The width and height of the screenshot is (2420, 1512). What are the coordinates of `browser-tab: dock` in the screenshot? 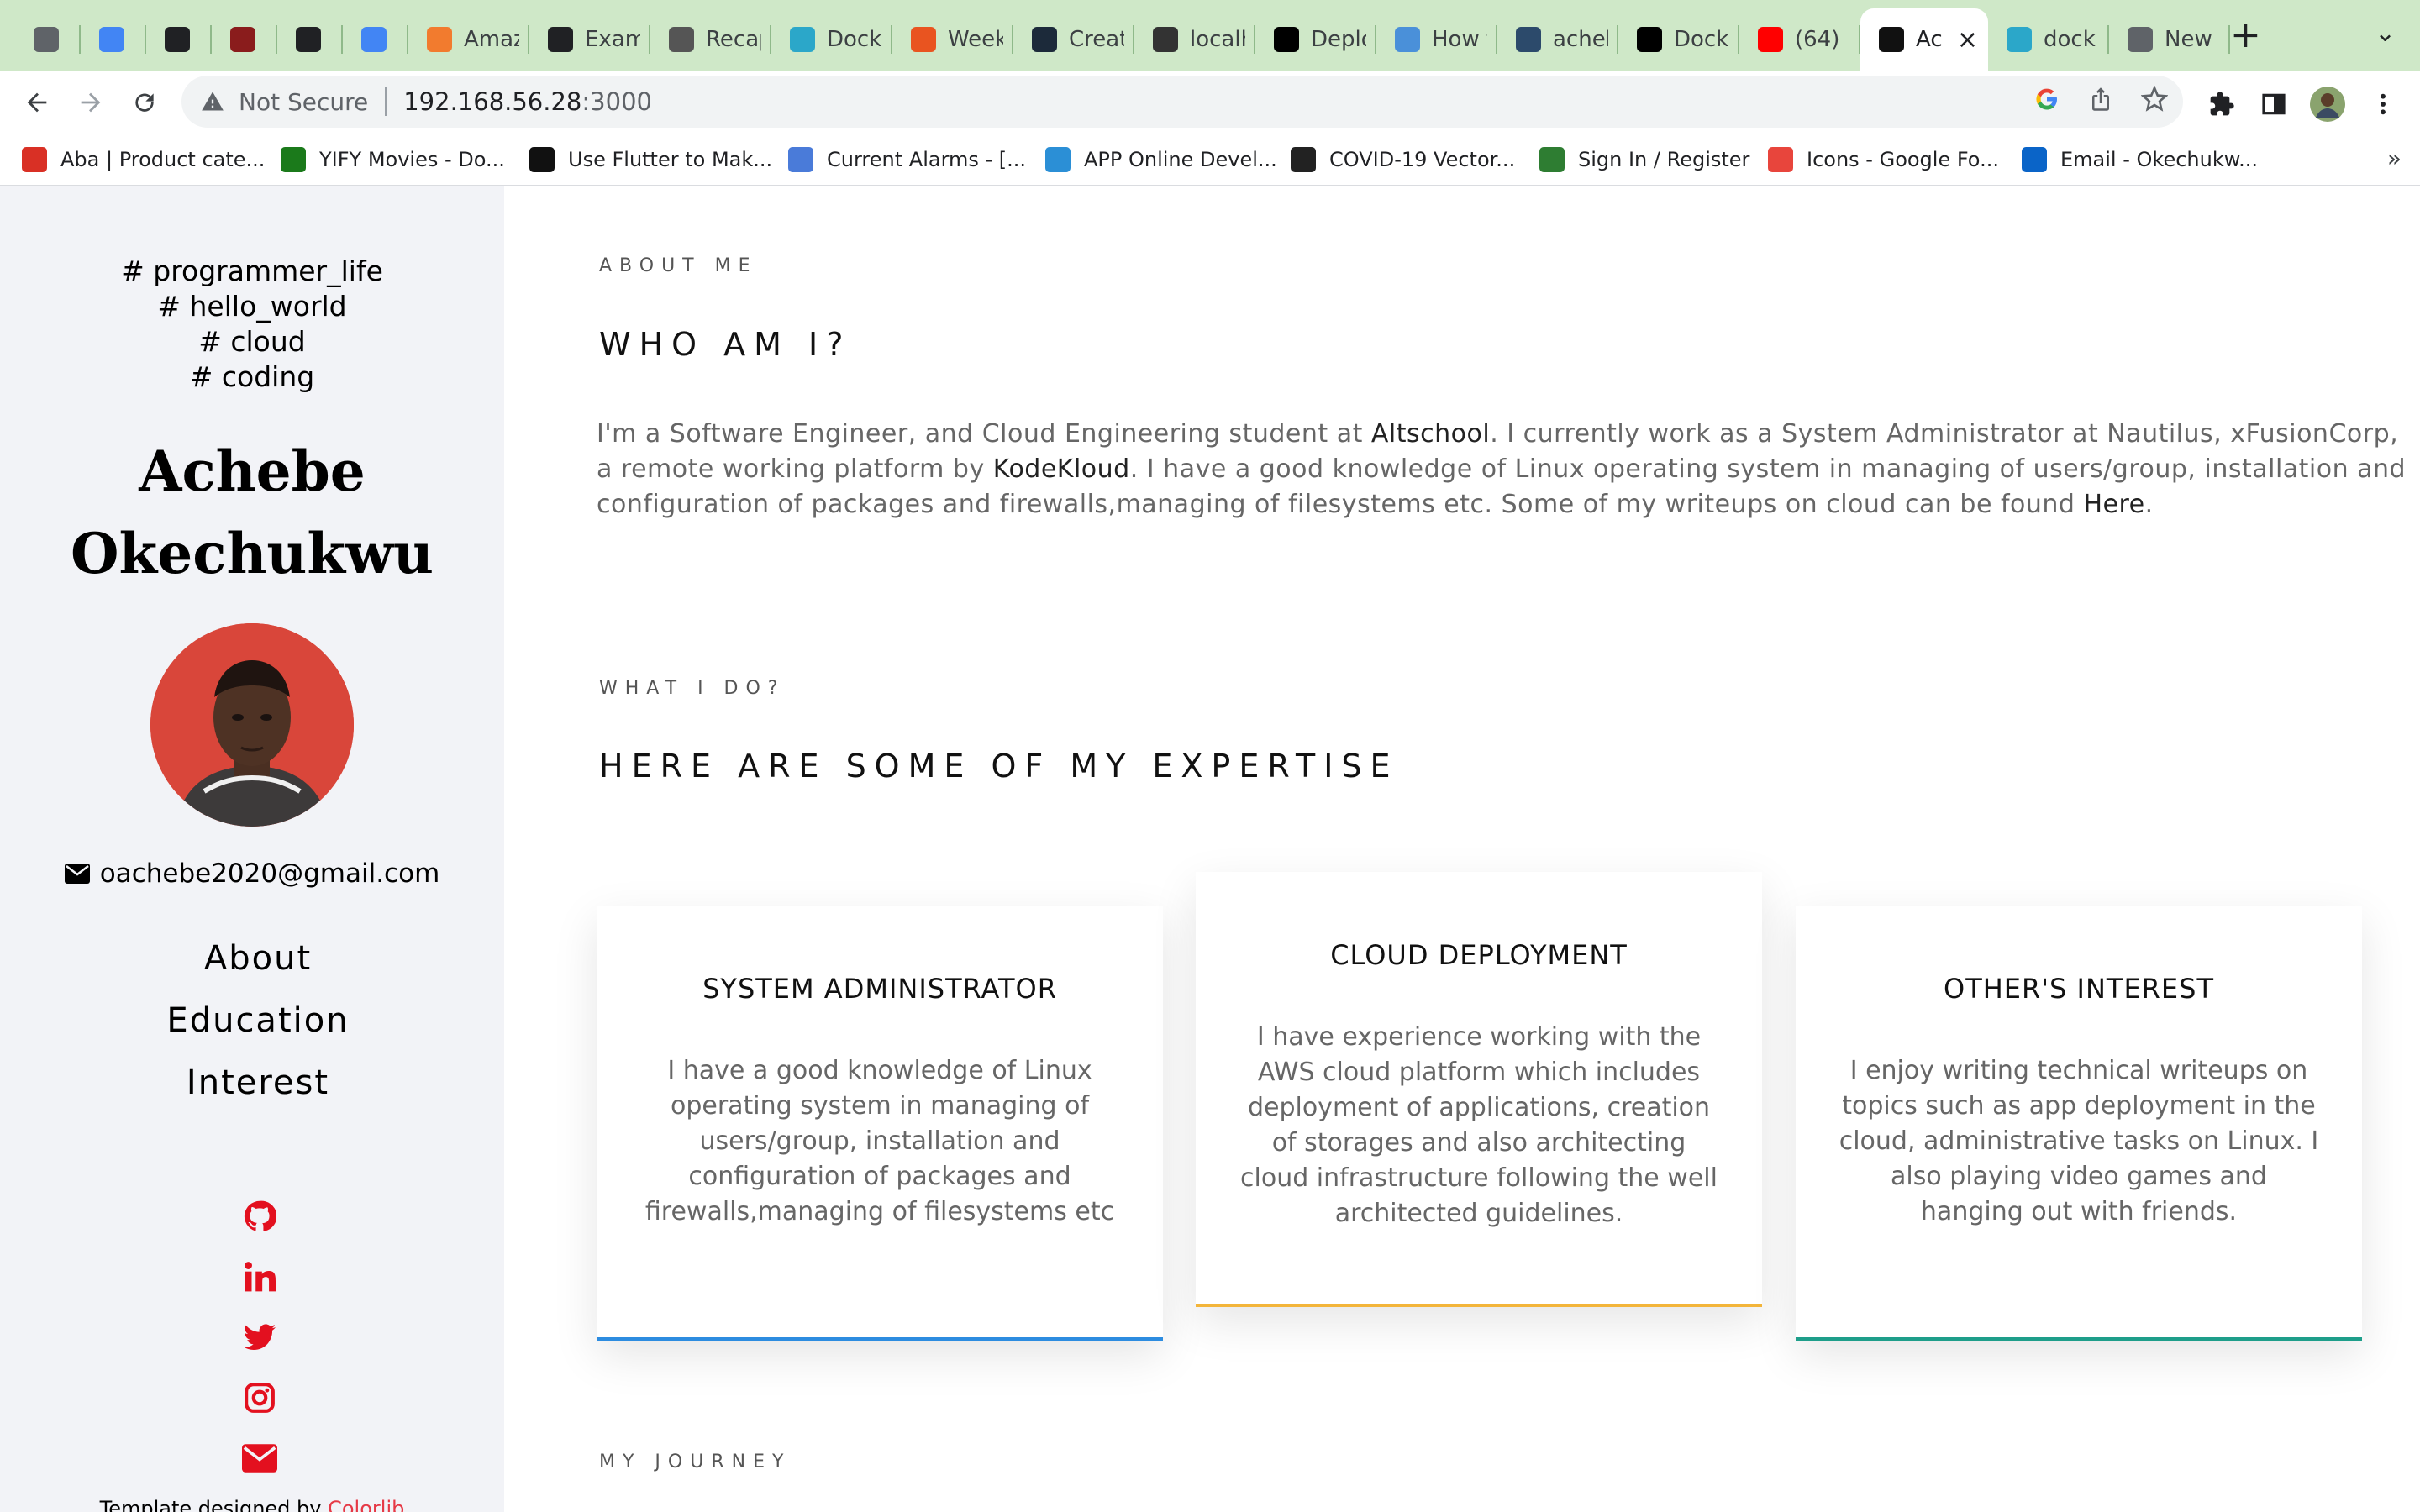 It's located at (2048, 39).